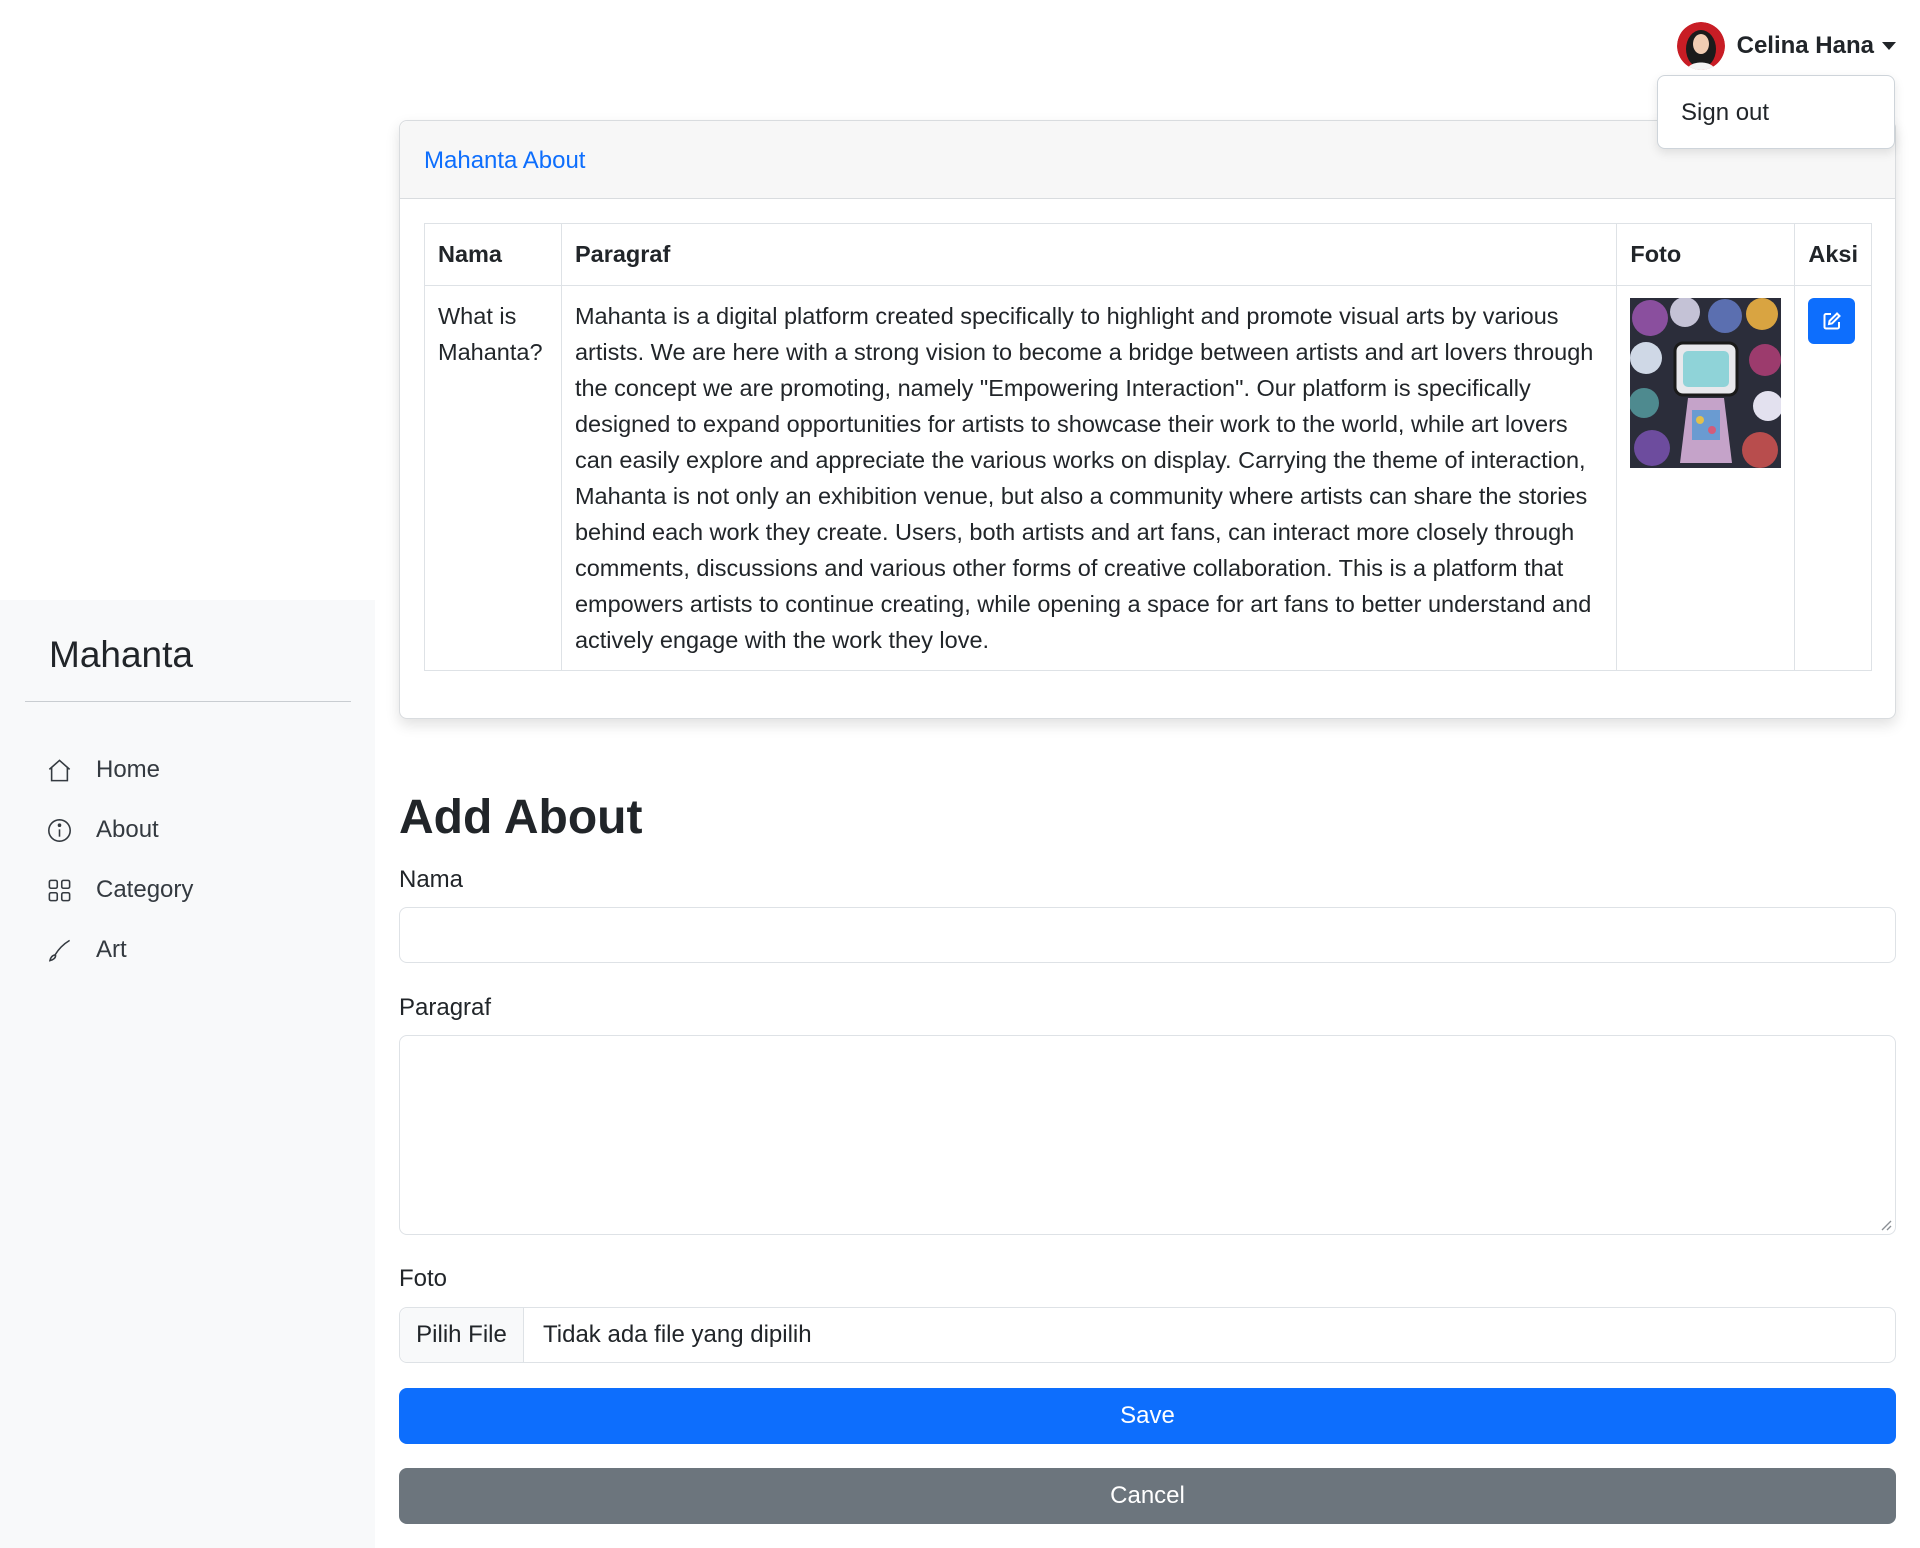 Image resolution: width=1920 pixels, height=1548 pixels. I want to click on brush-icon, so click(59, 950).